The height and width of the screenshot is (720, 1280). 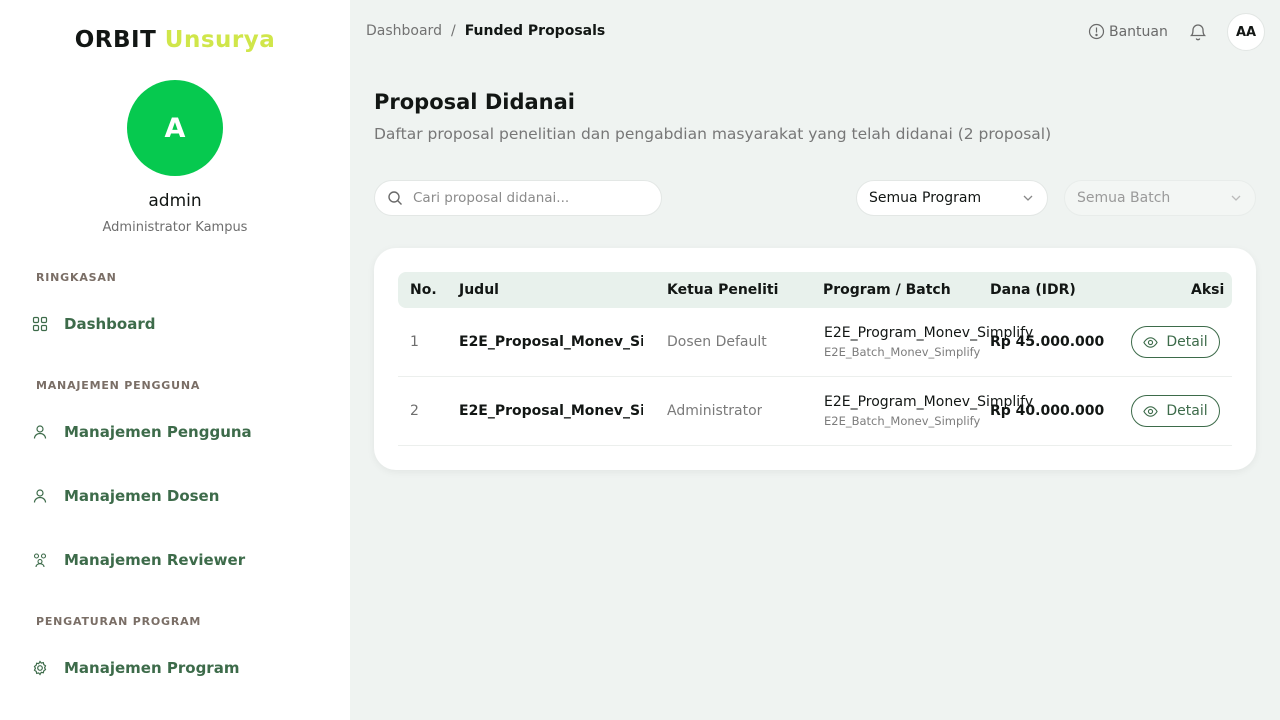 I want to click on breadcrumb-current: Funded Proposals, so click(x=535, y=31).